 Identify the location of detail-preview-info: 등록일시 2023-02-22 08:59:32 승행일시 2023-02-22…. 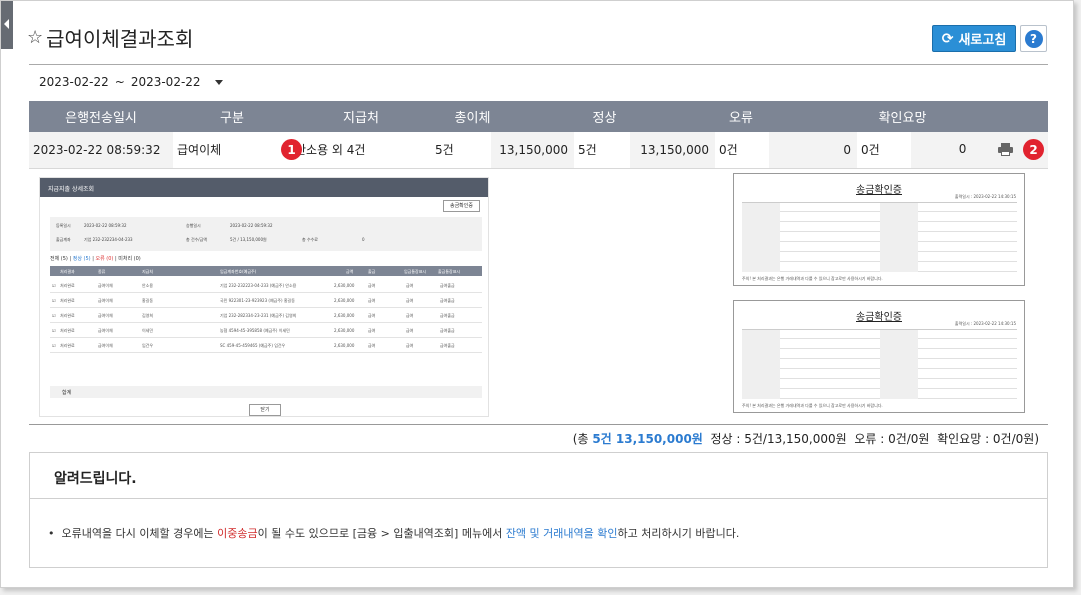
(266, 234).